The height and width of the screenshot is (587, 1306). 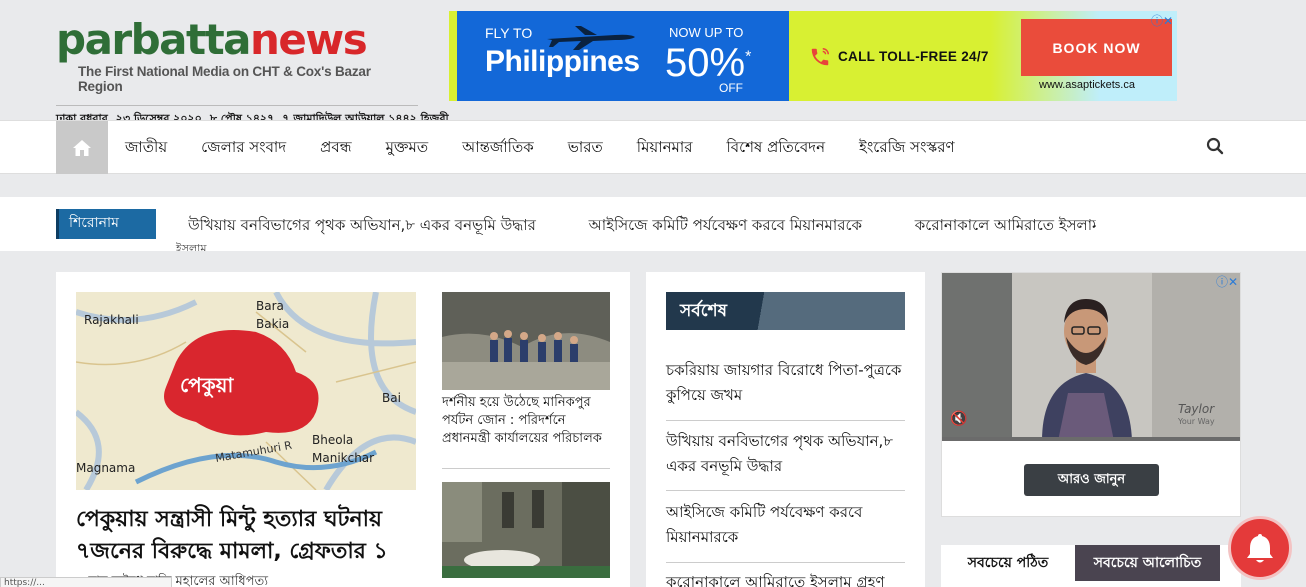 I want to click on logo-wordmark: parbattanews, so click(x=236, y=40).